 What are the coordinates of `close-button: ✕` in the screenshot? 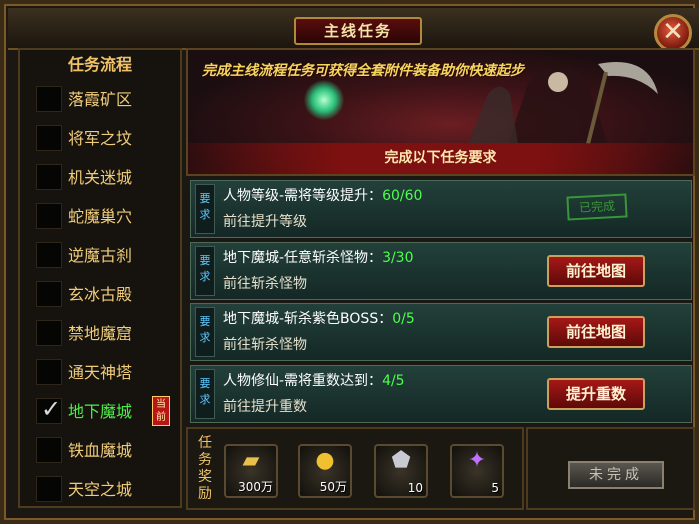 It's located at (673, 33).